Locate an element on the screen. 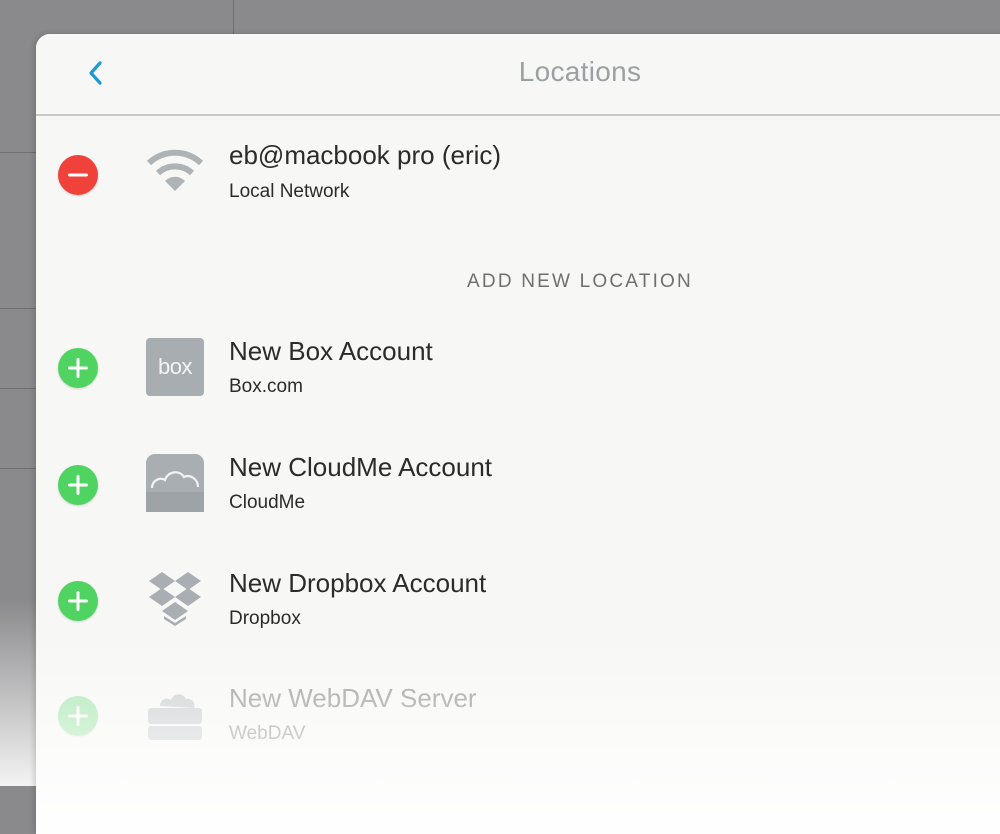  navigation-bar: Locations is located at coordinates (518, 75).